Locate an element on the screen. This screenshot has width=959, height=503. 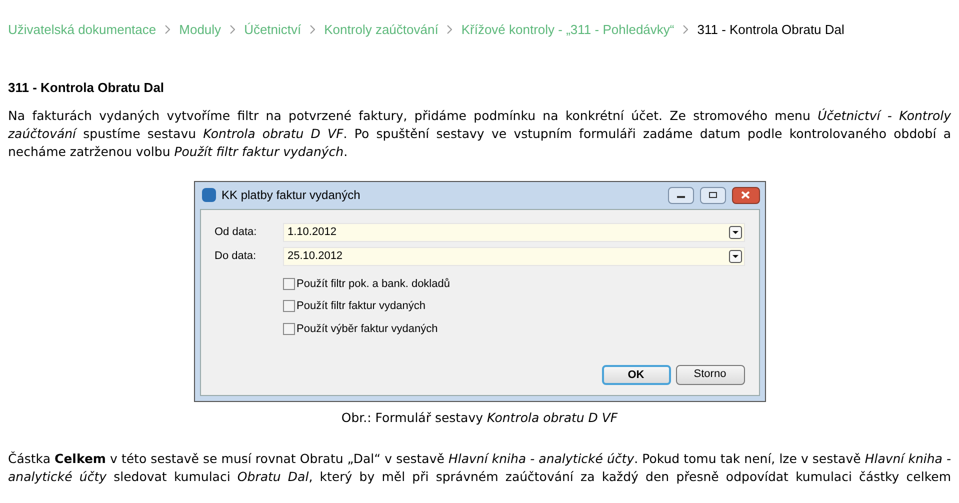
dialog-button: Storno is located at coordinates (710, 374).